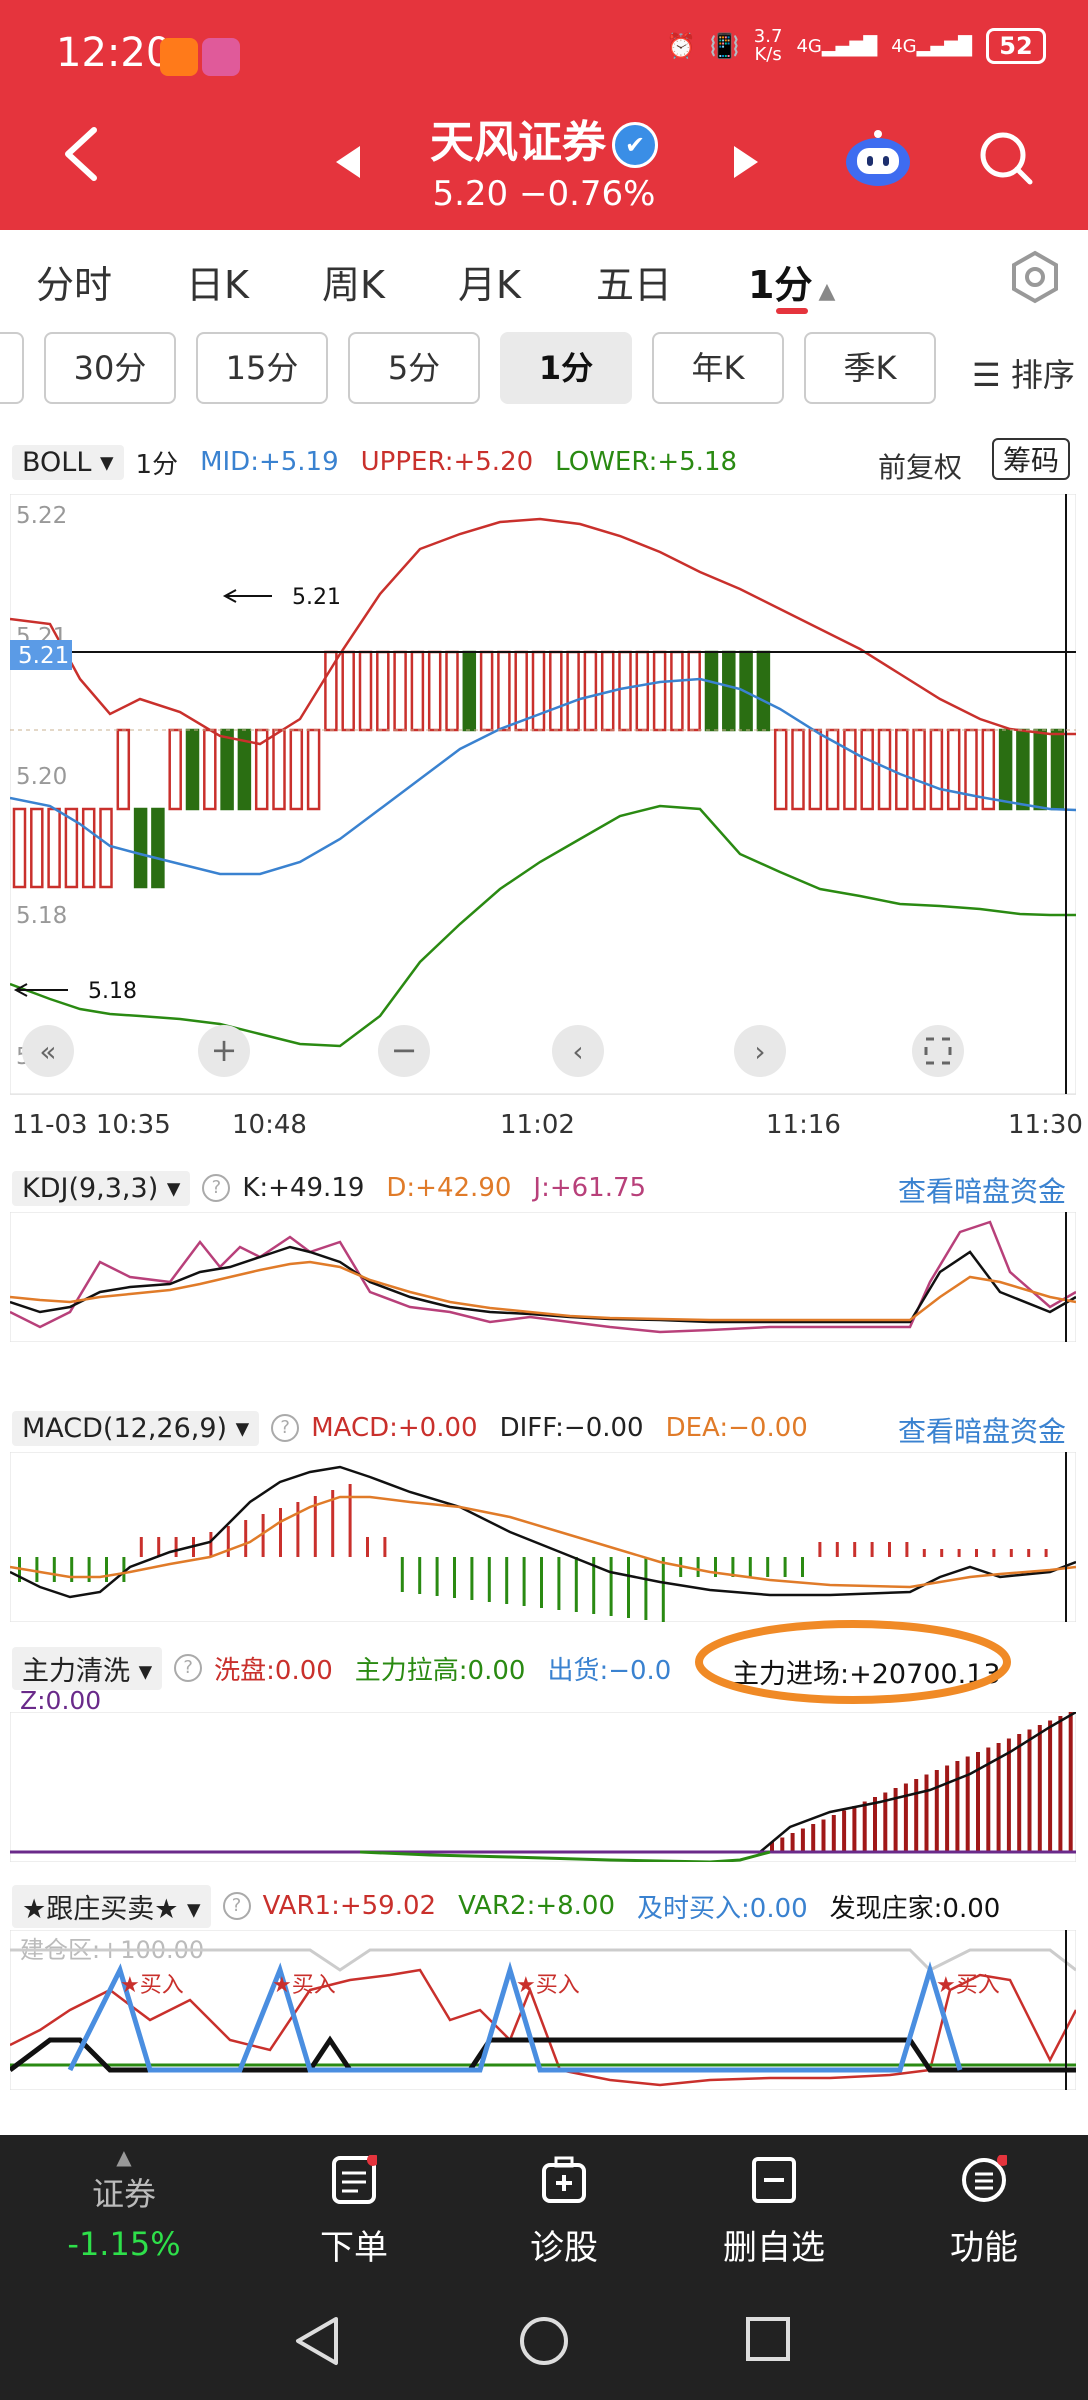 This screenshot has width=1088, height=2400. Describe the element at coordinates (354, 2211) in the screenshot. I see `nav-order: 下单` at that location.